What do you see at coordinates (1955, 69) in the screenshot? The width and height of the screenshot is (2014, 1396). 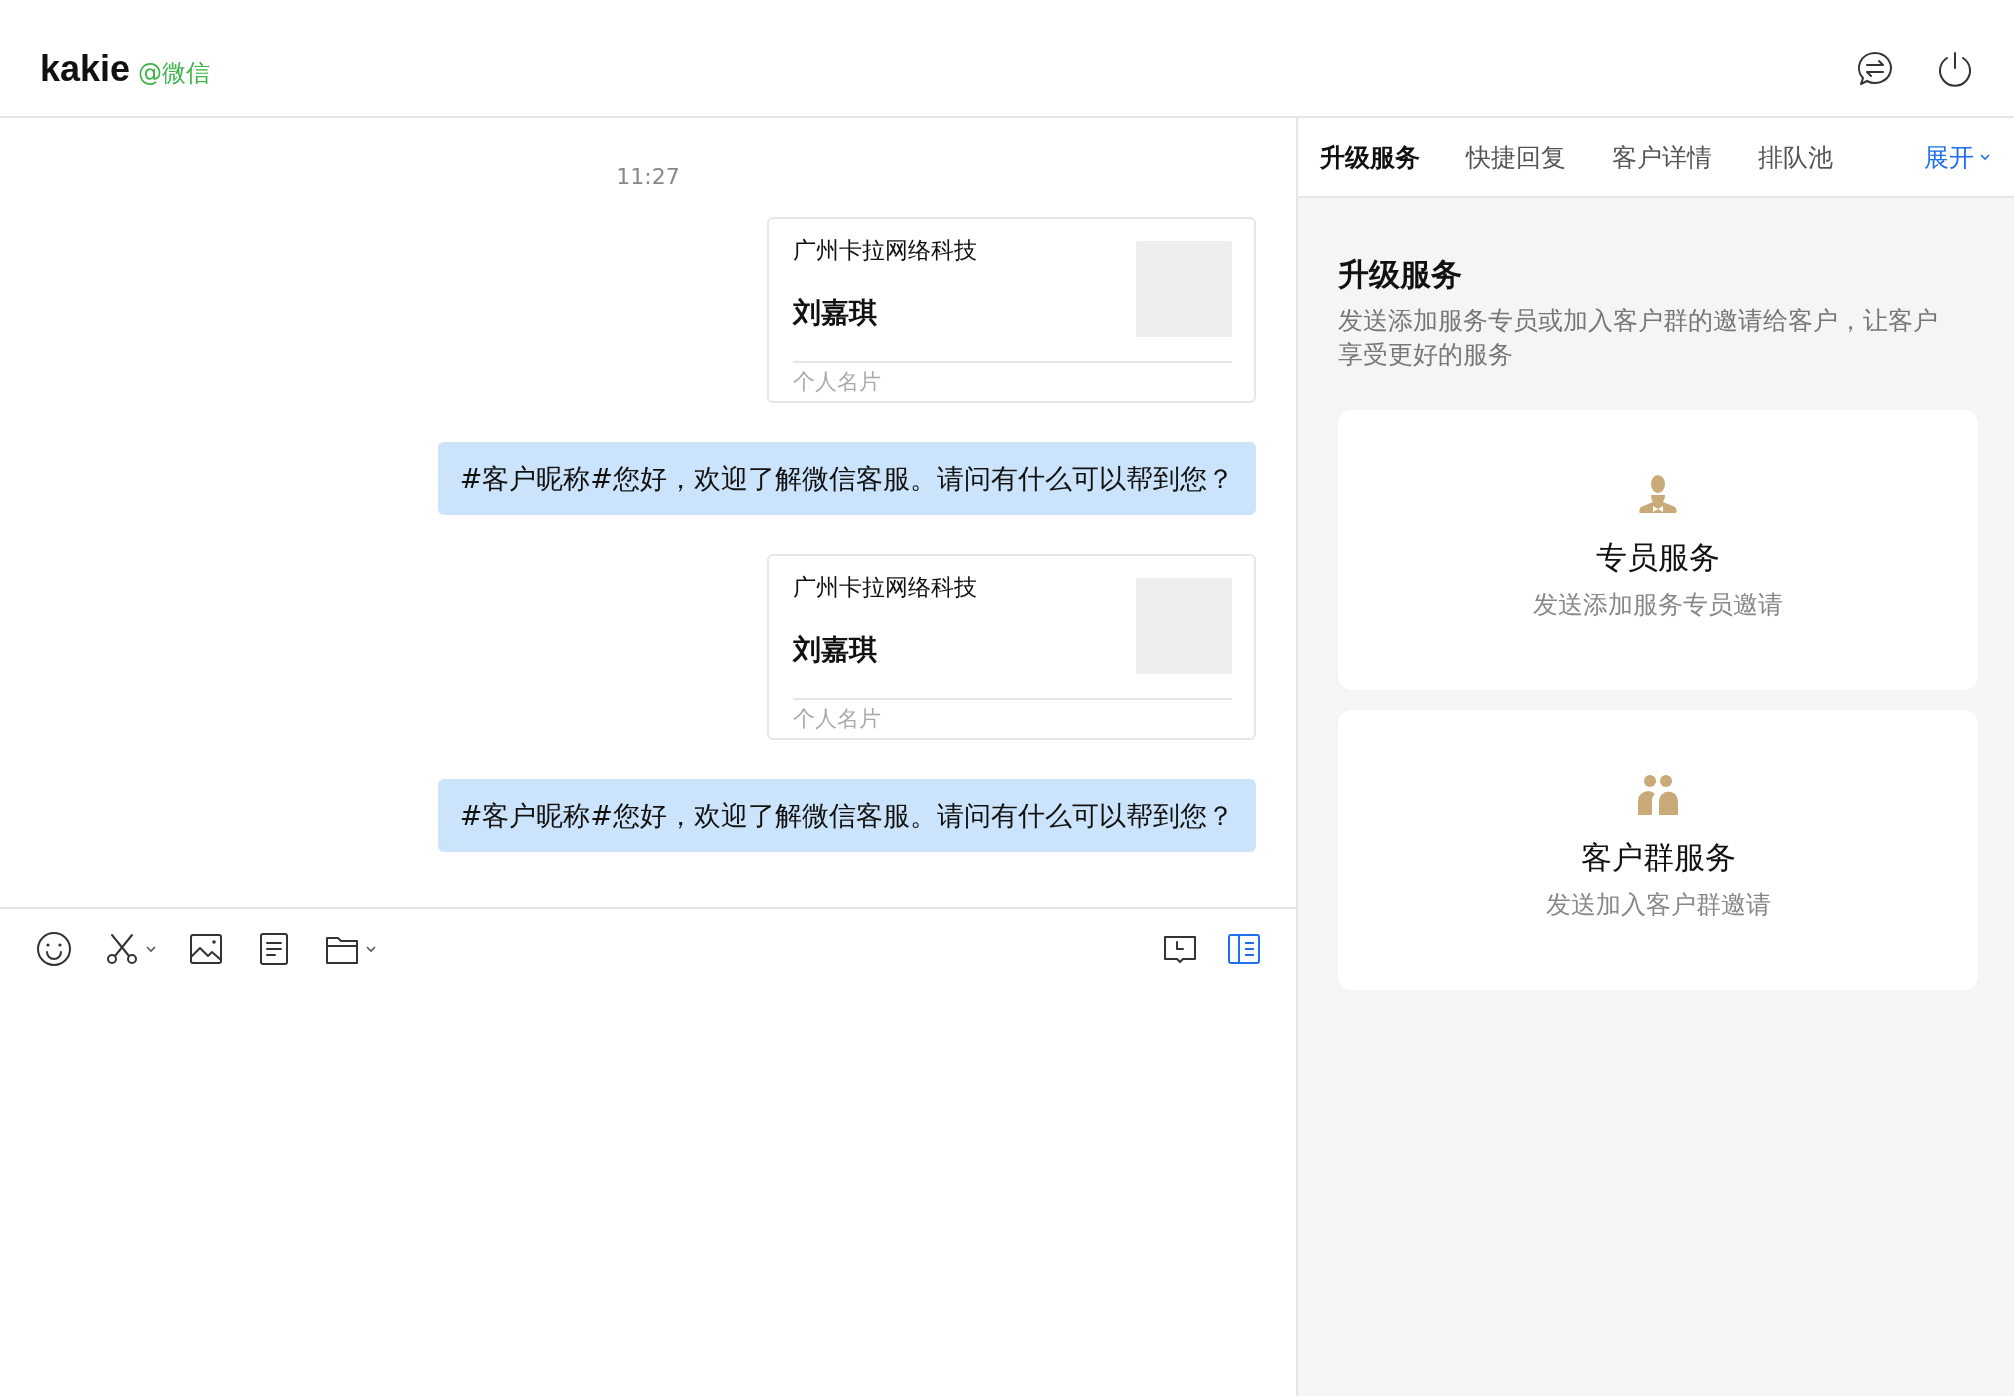 I see `power-icon` at bounding box center [1955, 69].